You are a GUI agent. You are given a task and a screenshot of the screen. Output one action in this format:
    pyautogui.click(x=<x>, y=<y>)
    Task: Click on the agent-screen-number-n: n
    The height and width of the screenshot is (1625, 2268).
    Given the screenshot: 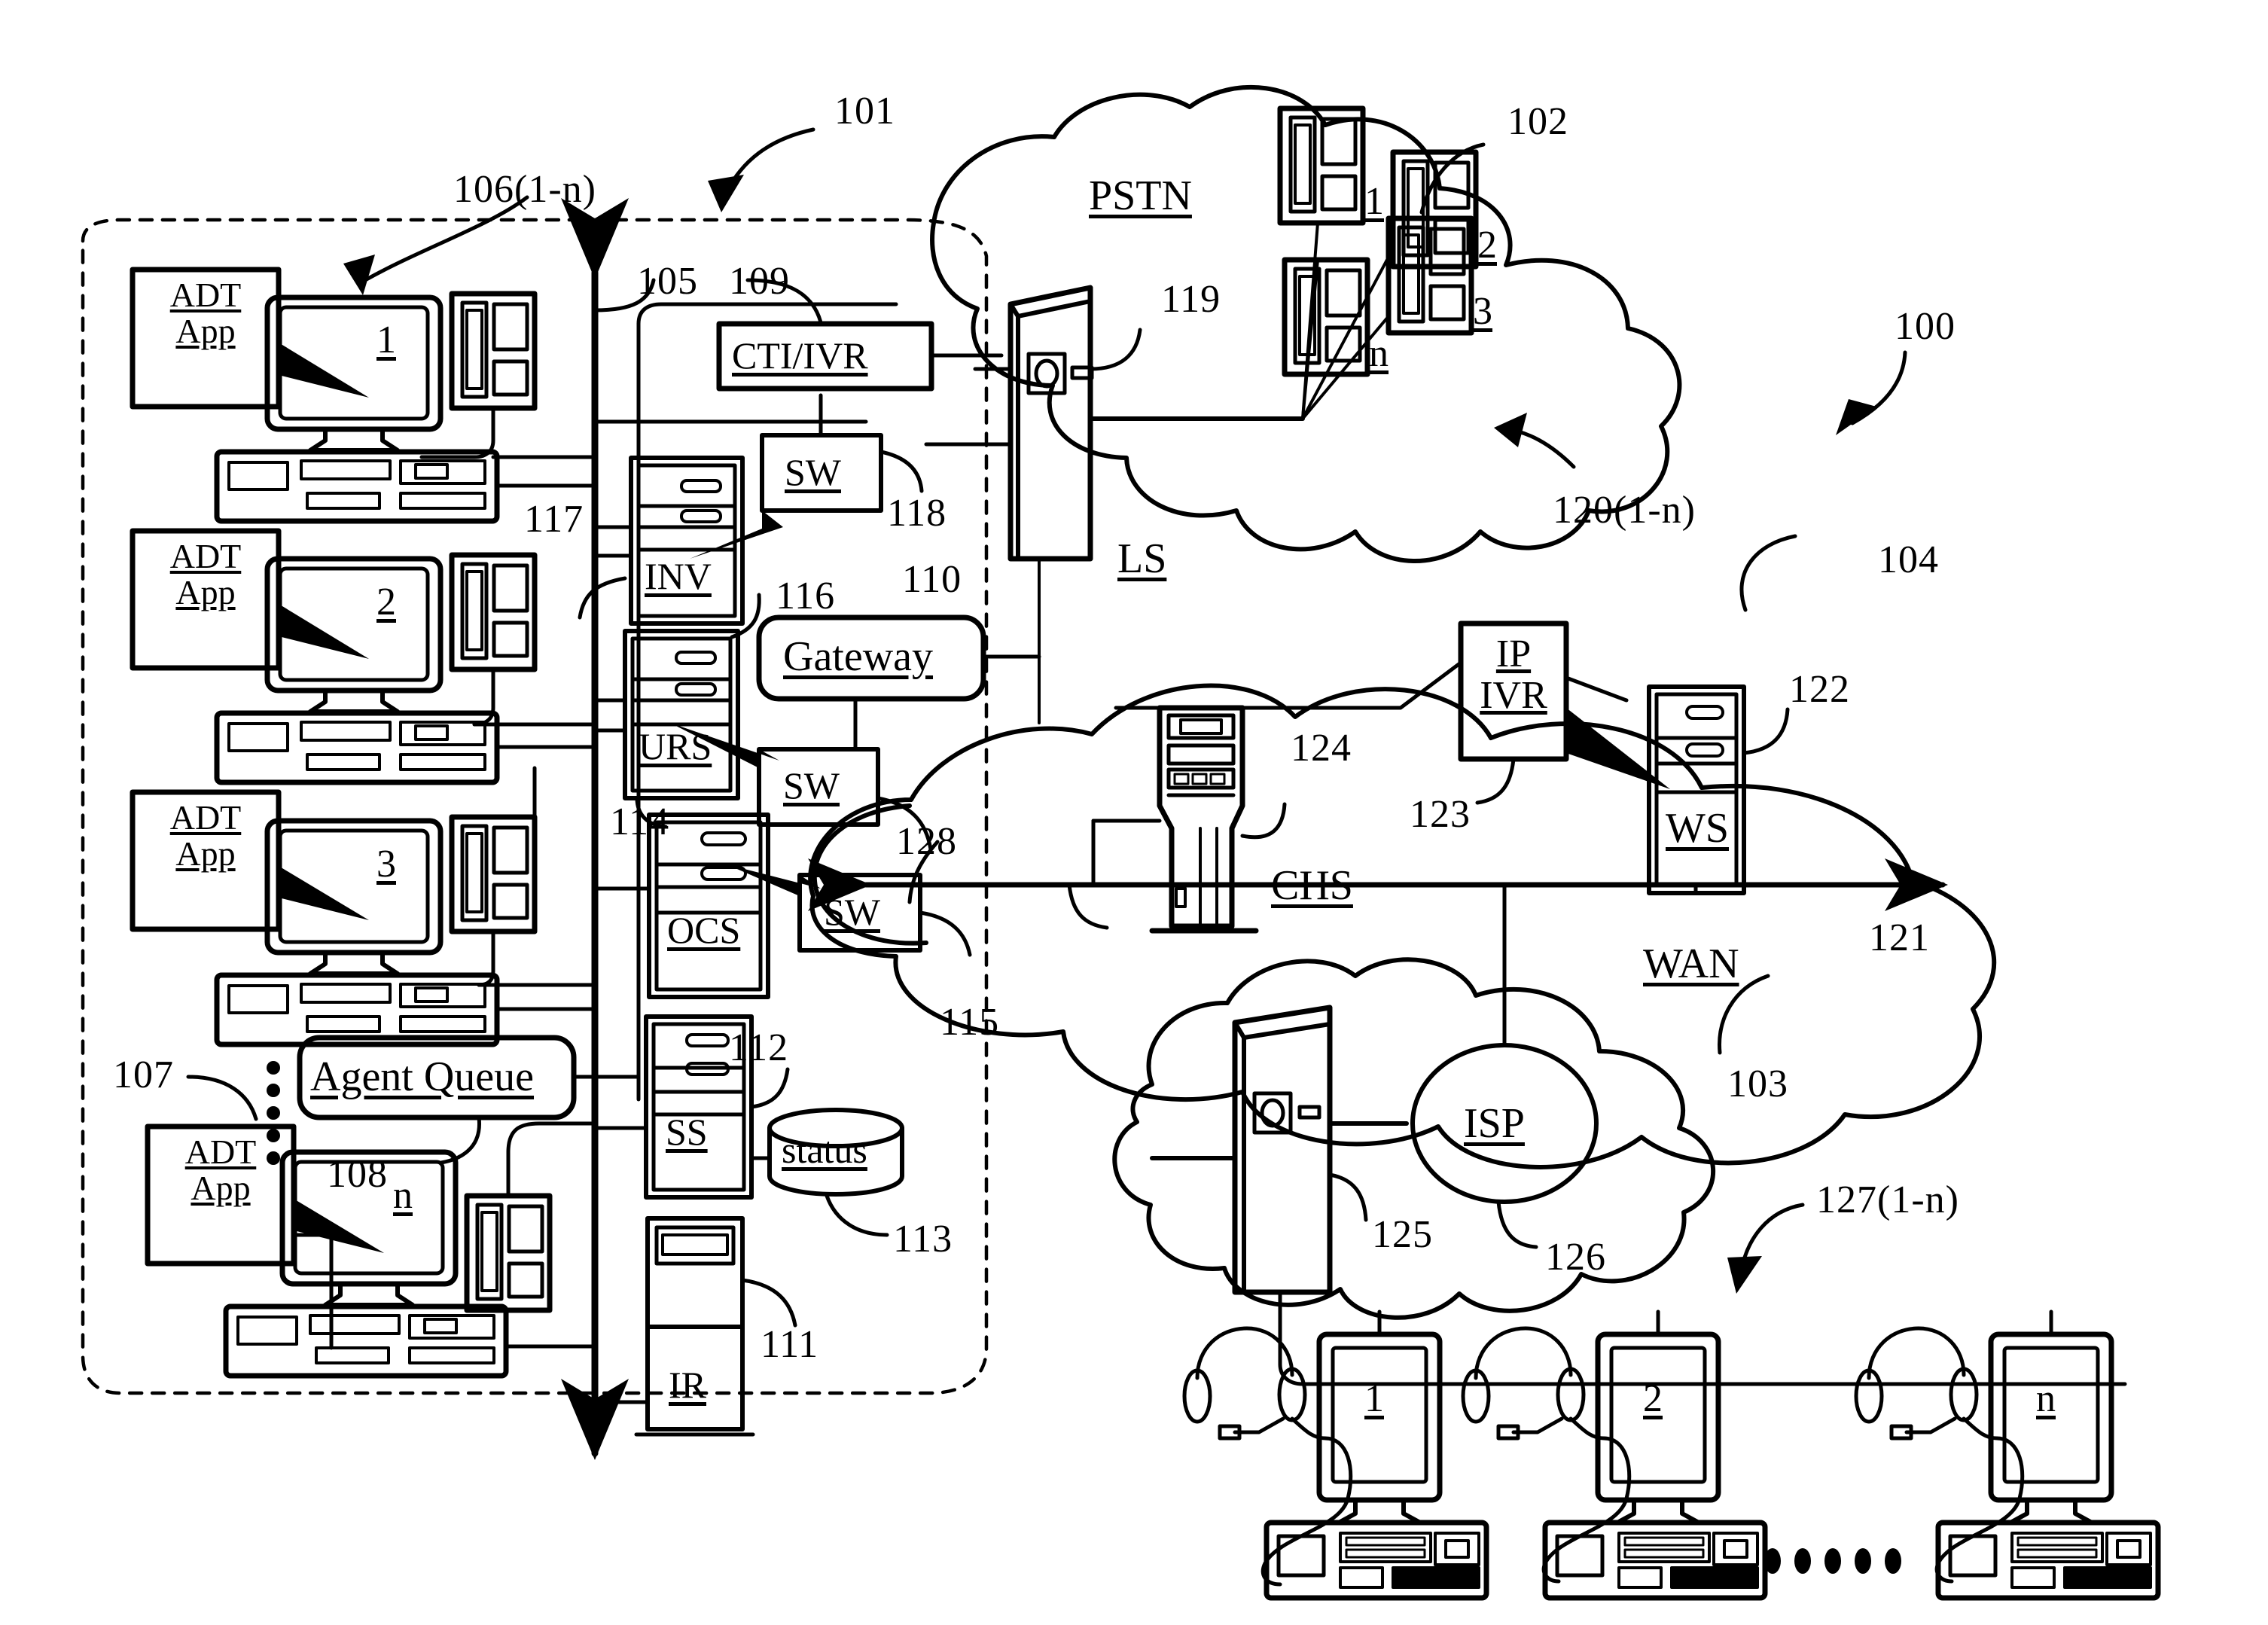 What is the action you would take?
    pyautogui.click(x=403, y=1195)
    